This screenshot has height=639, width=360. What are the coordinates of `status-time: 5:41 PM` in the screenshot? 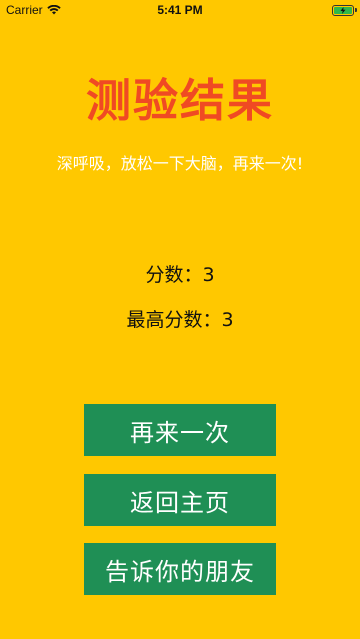 It's located at (180, 10).